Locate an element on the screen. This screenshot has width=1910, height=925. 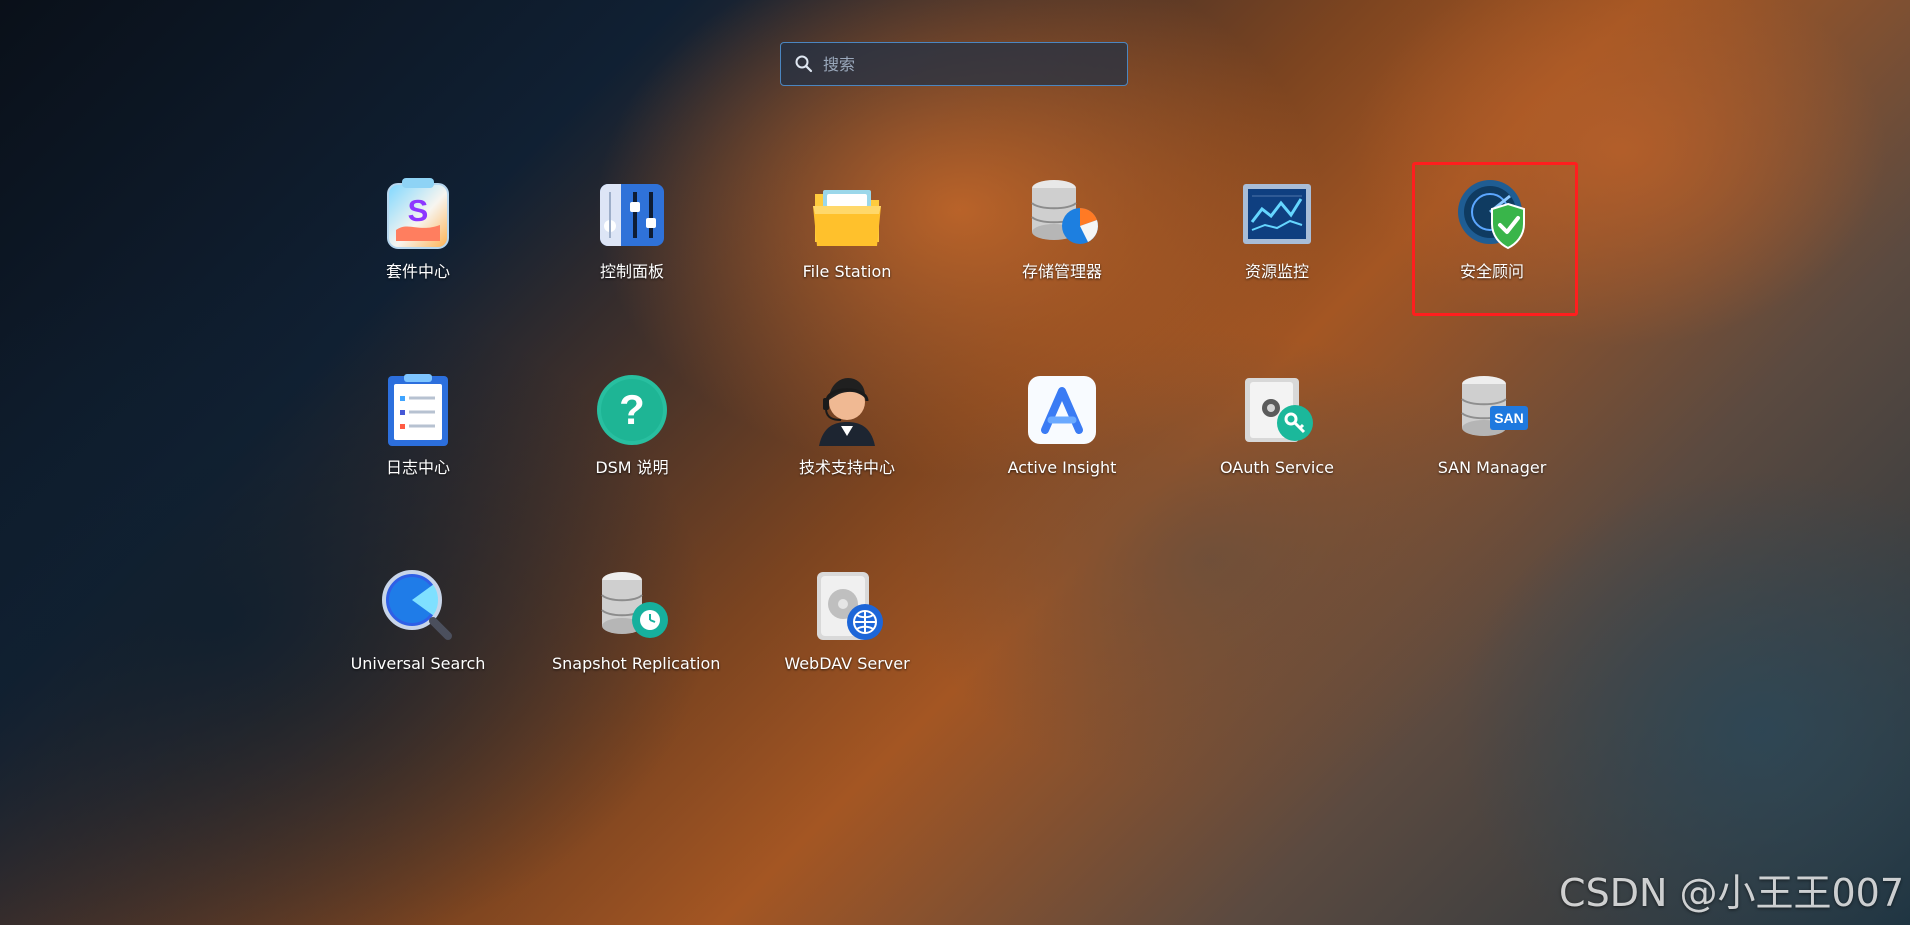
package-center-icon: S is located at coordinates (418, 213).